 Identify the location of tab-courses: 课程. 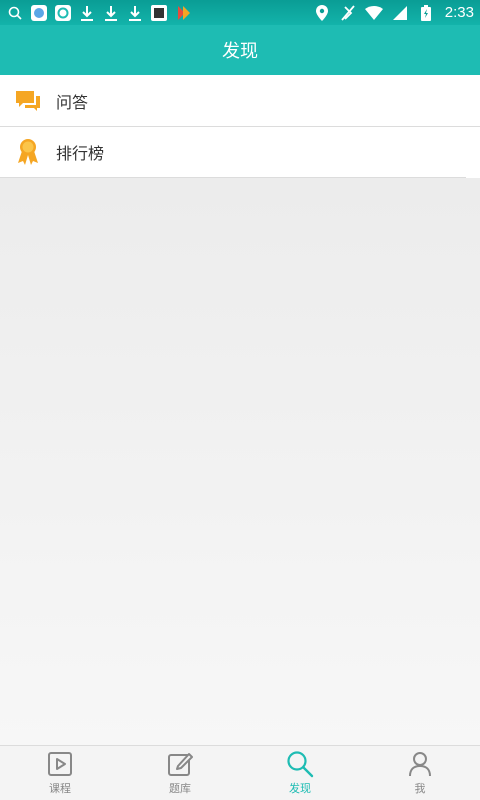
(60, 773).